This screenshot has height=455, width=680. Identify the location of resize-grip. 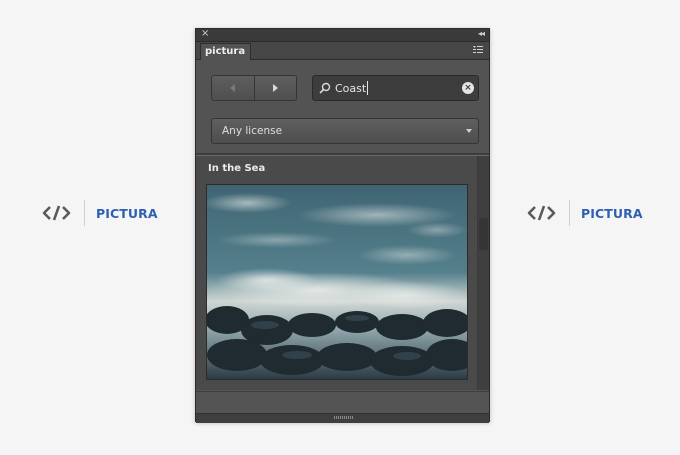
(342, 418).